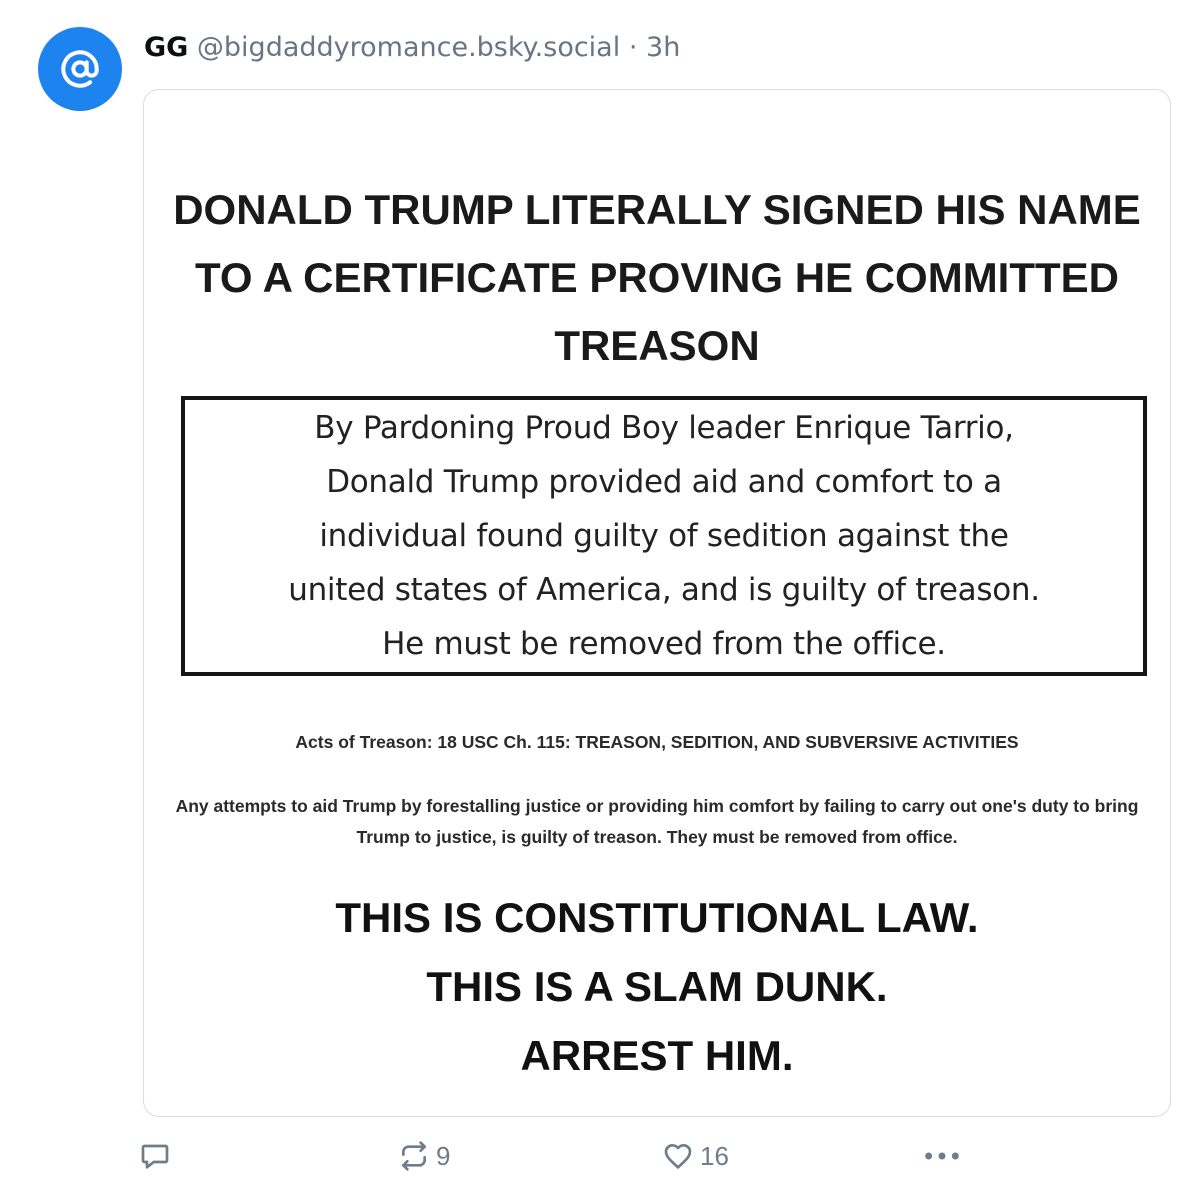 Image resolution: width=1204 pixels, height=1200 pixels. I want to click on boxed-line: He must be removed from the office., so click(664, 644).